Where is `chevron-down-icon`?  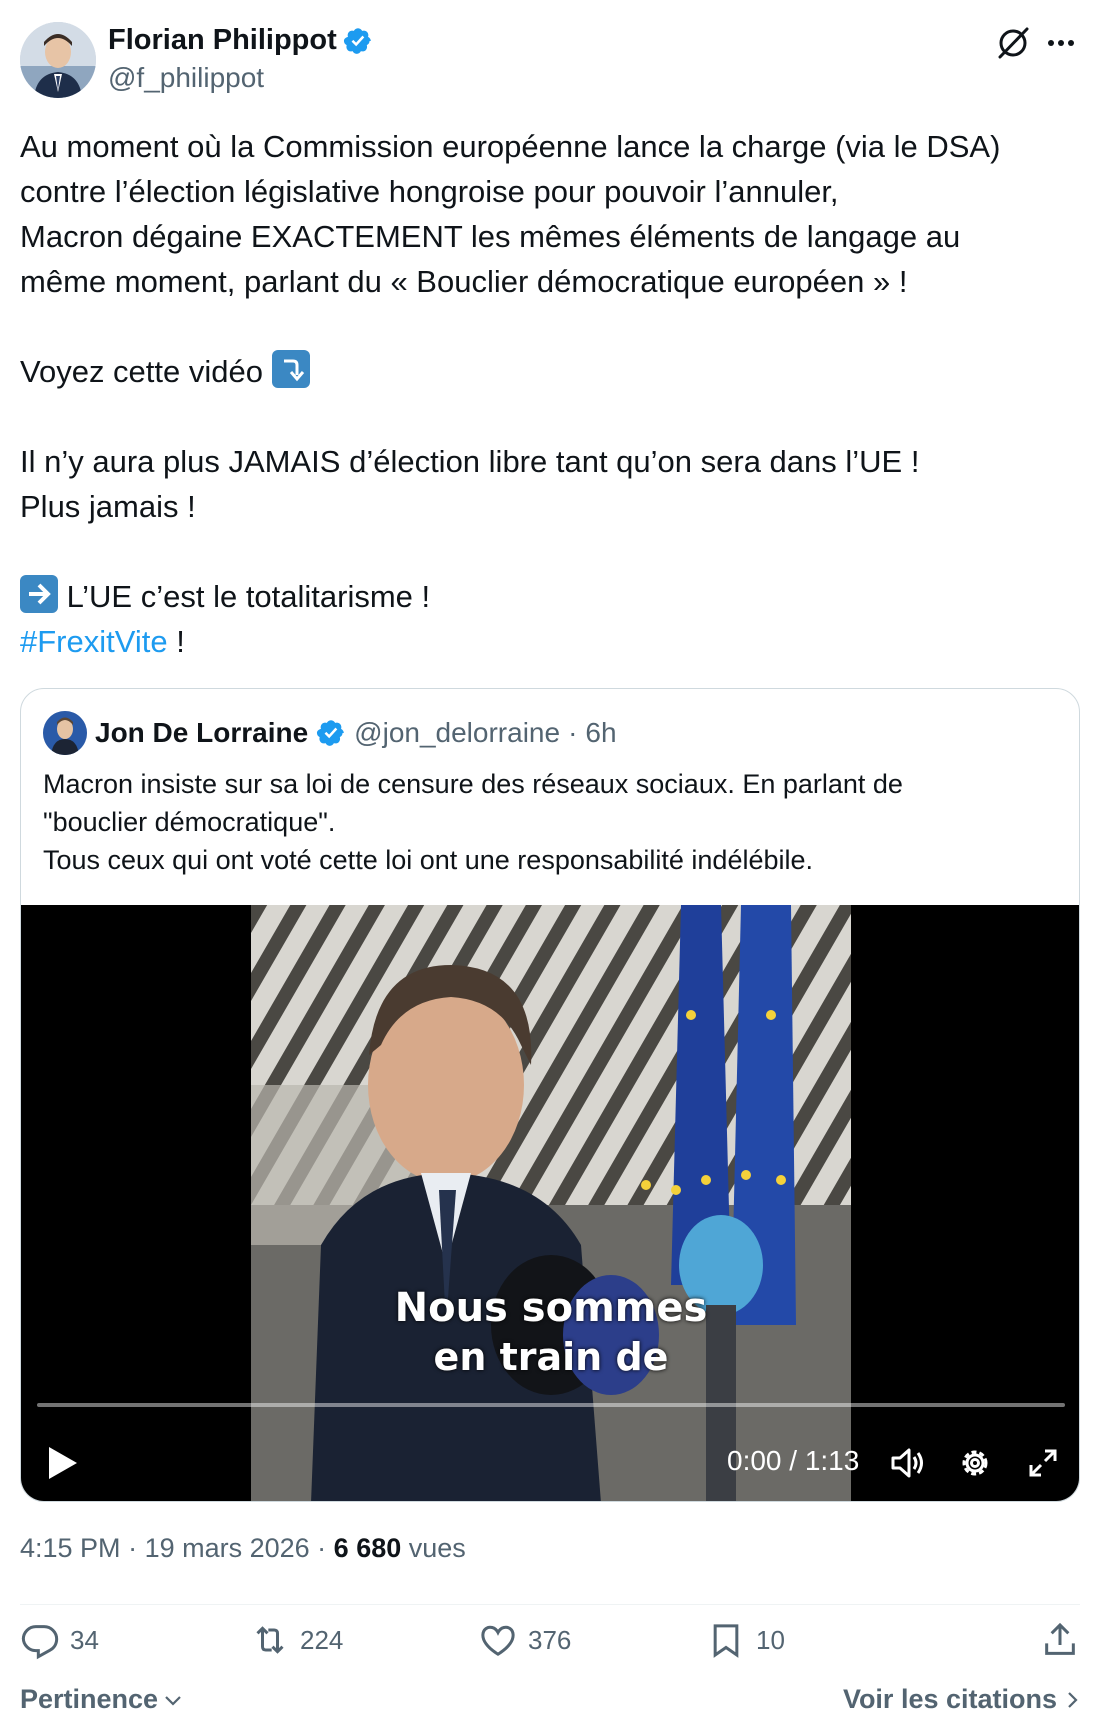
chevron-down-icon is located at coordinates (173, 1700).